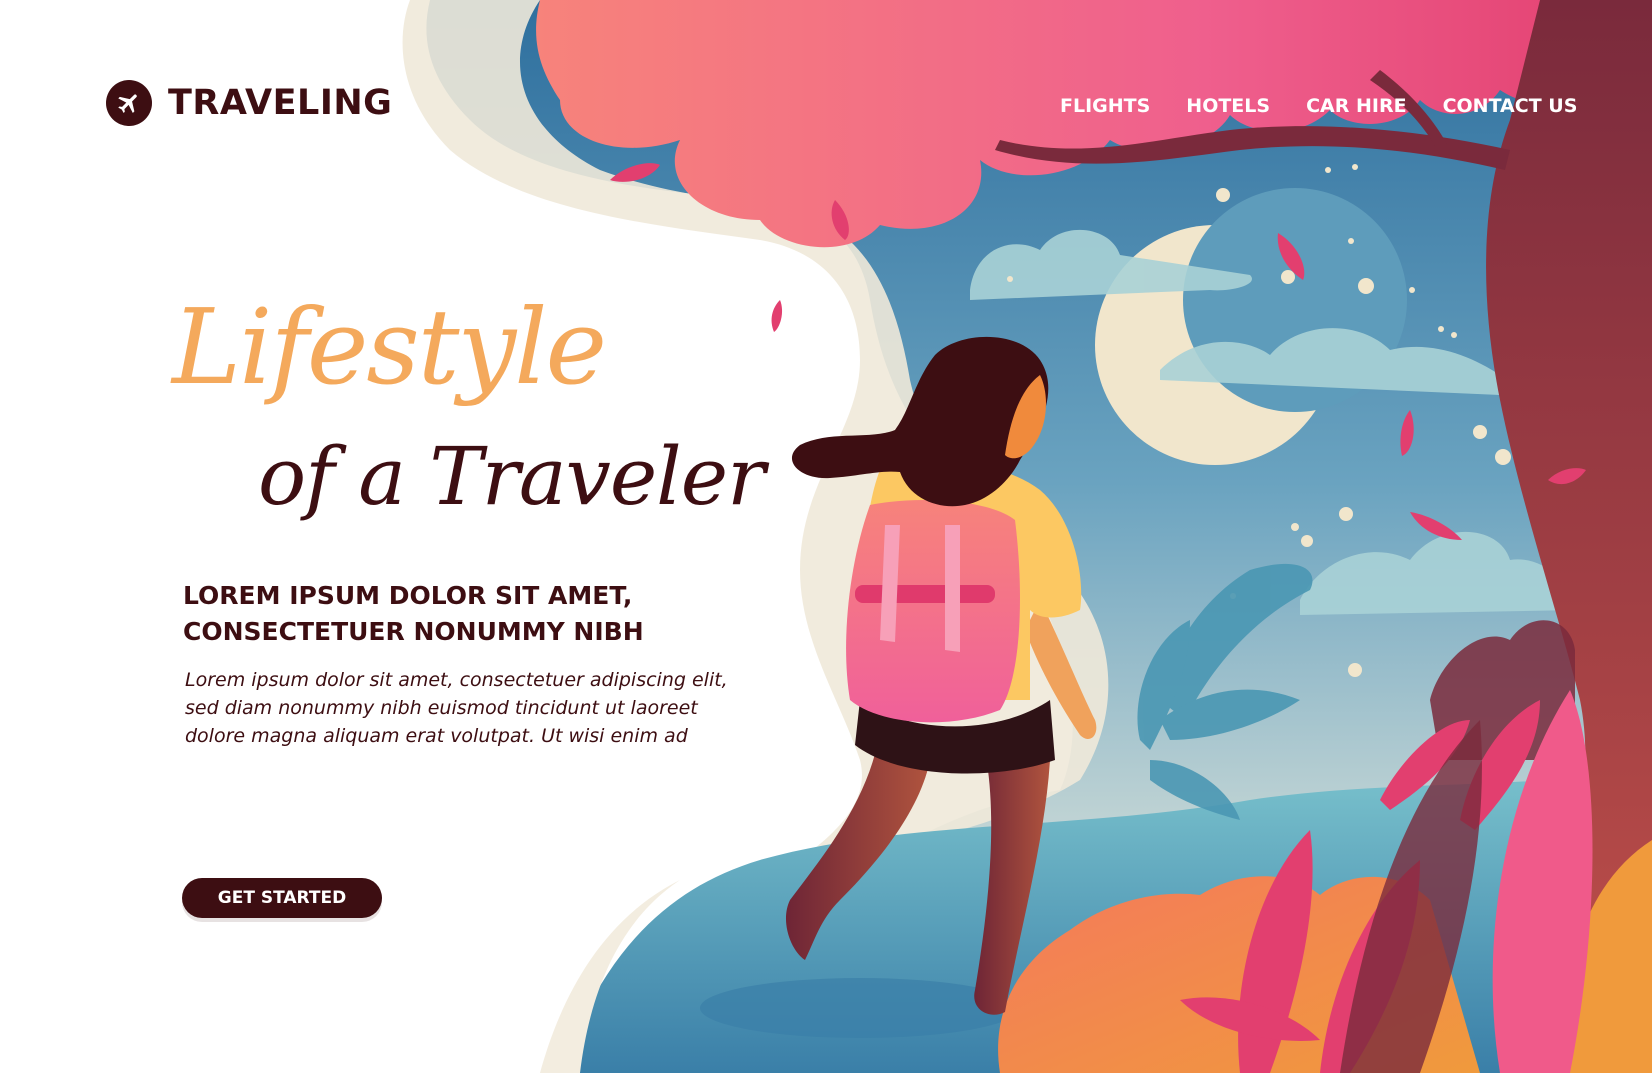  Describe the element at coordinates (389, 347) in the screenshot. I see `hero-script-title: Lifestyle` at that location.